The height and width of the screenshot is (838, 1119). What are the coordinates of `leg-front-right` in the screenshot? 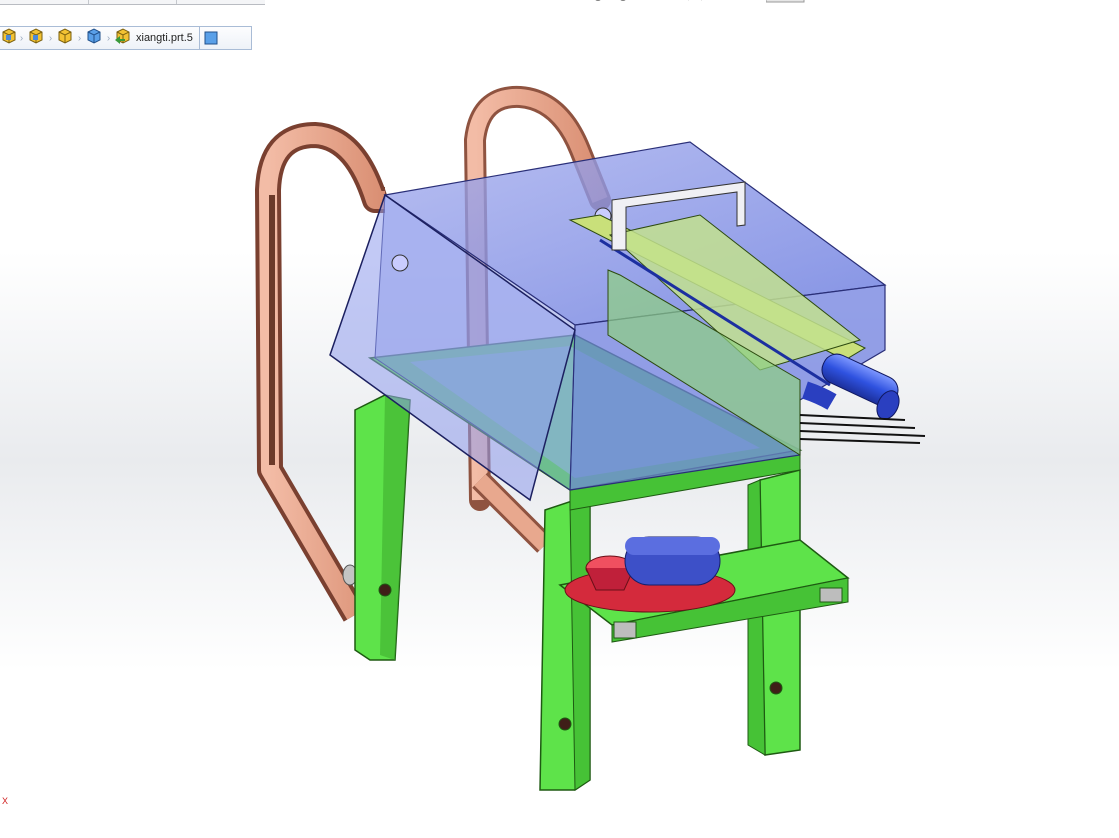 It's located at (565, 642).